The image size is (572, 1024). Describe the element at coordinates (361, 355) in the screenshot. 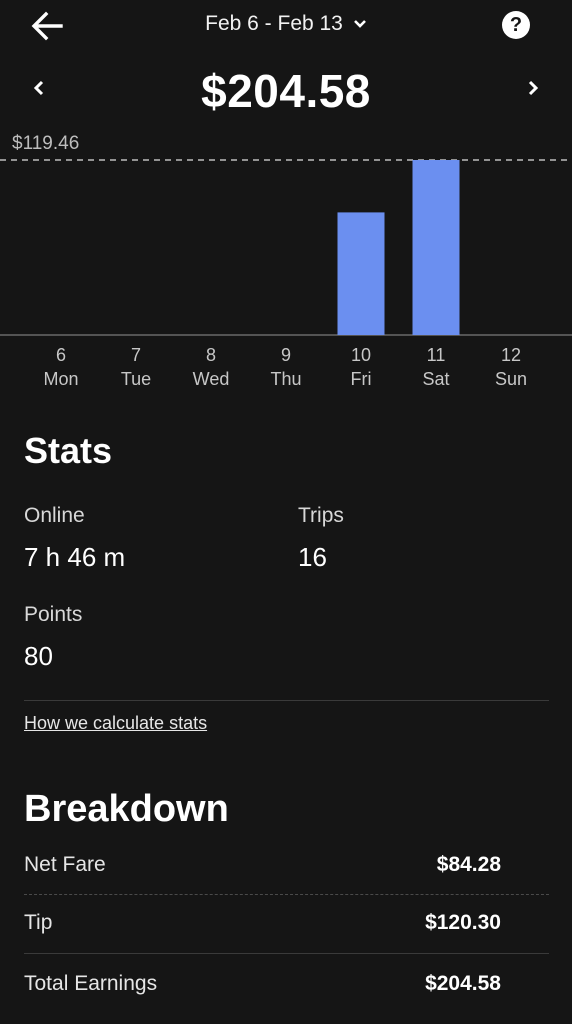

I see `day-number: 10` at that location.